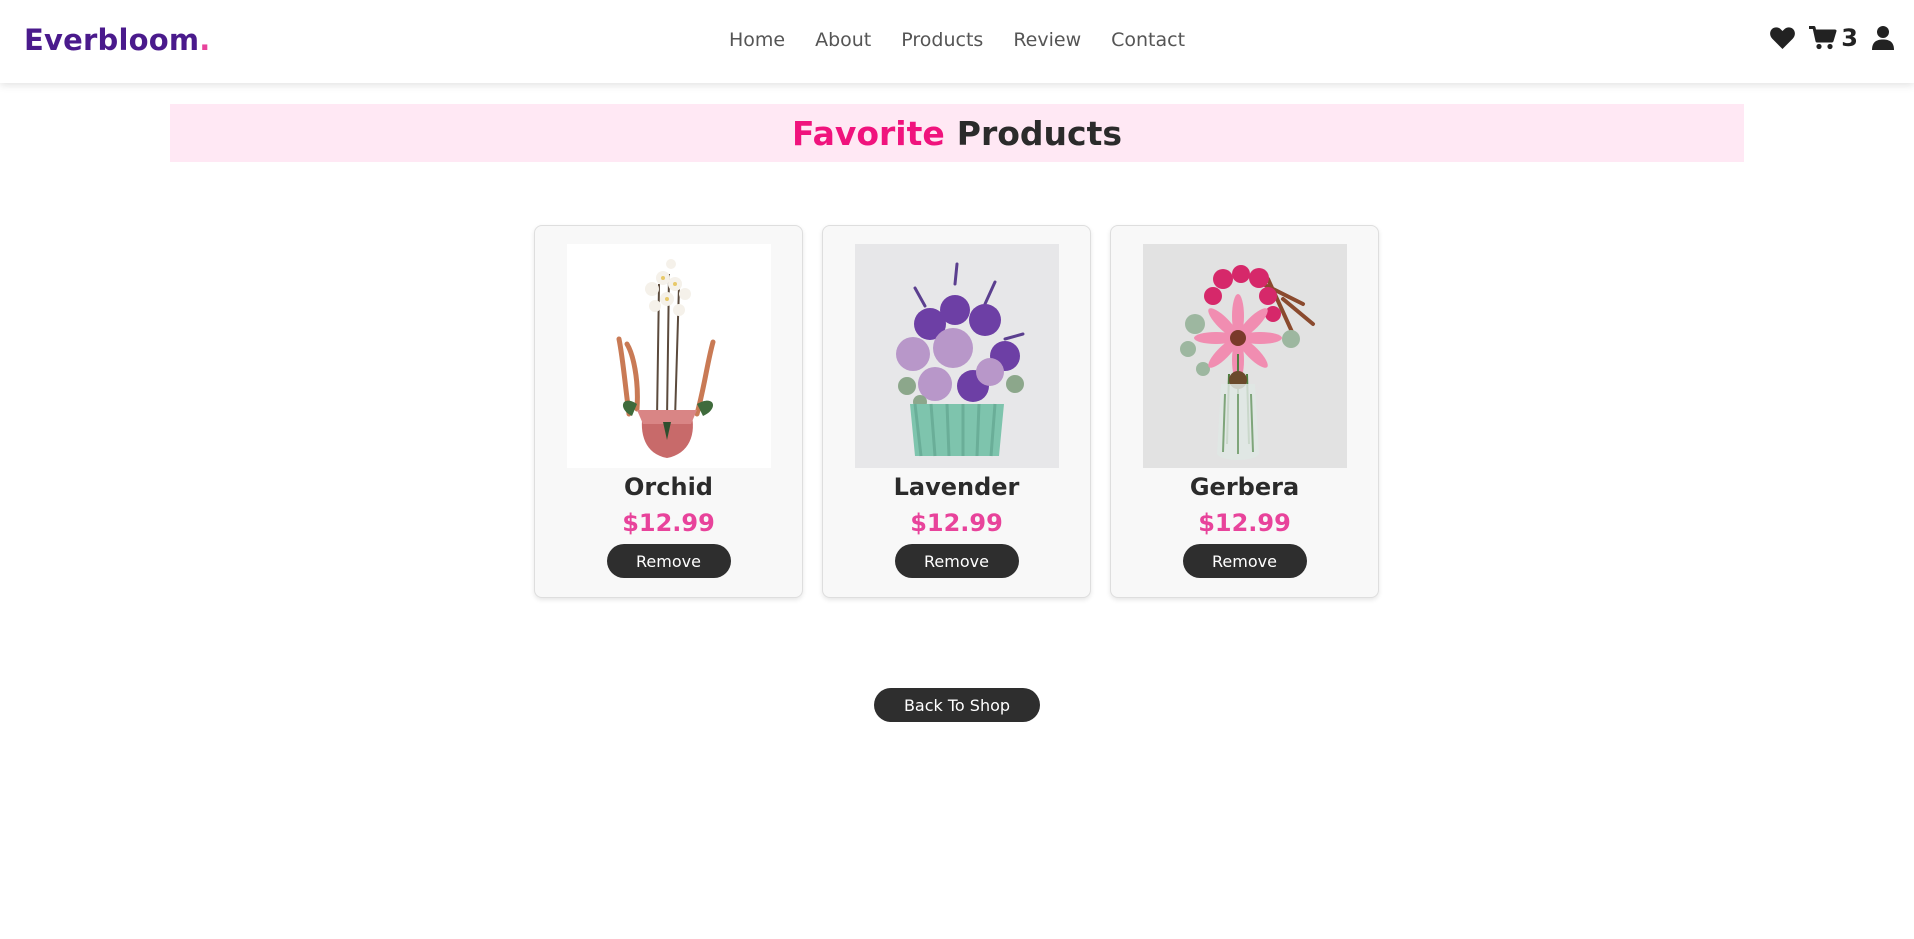  What do you see at coordinates (956, 356) in the screenshot?
I see `product-image-lavender` at bounding box center [956, 356].